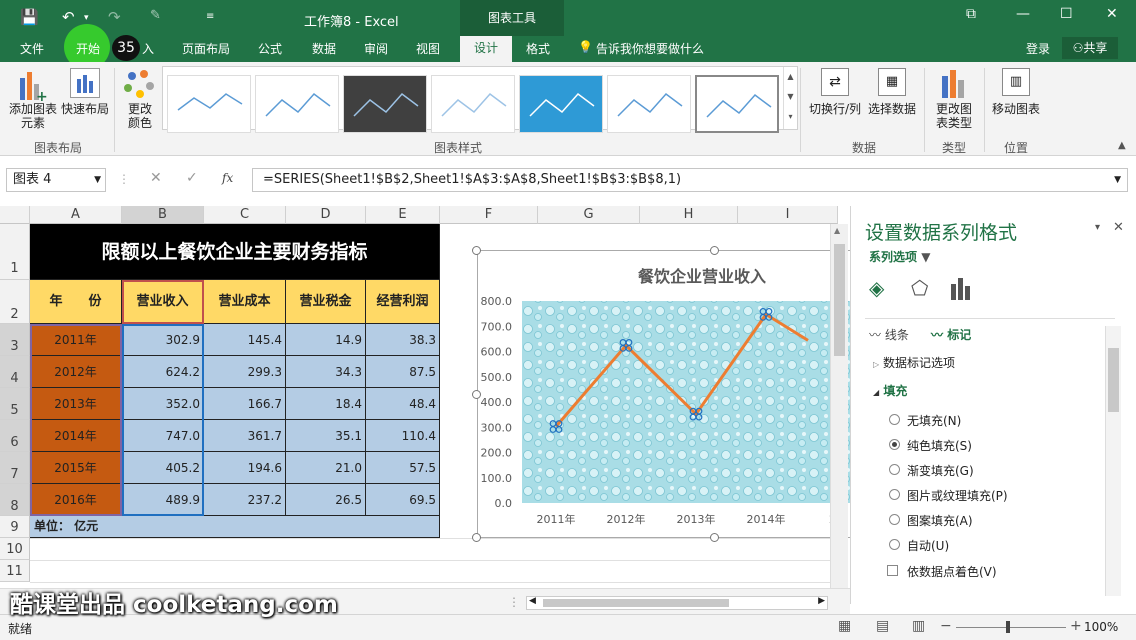 The height and width of the screenshot is (640, 1136). Describe the element at coordinates (15, 549) in the screenshot. I see `row-header-10: 10` at that location.